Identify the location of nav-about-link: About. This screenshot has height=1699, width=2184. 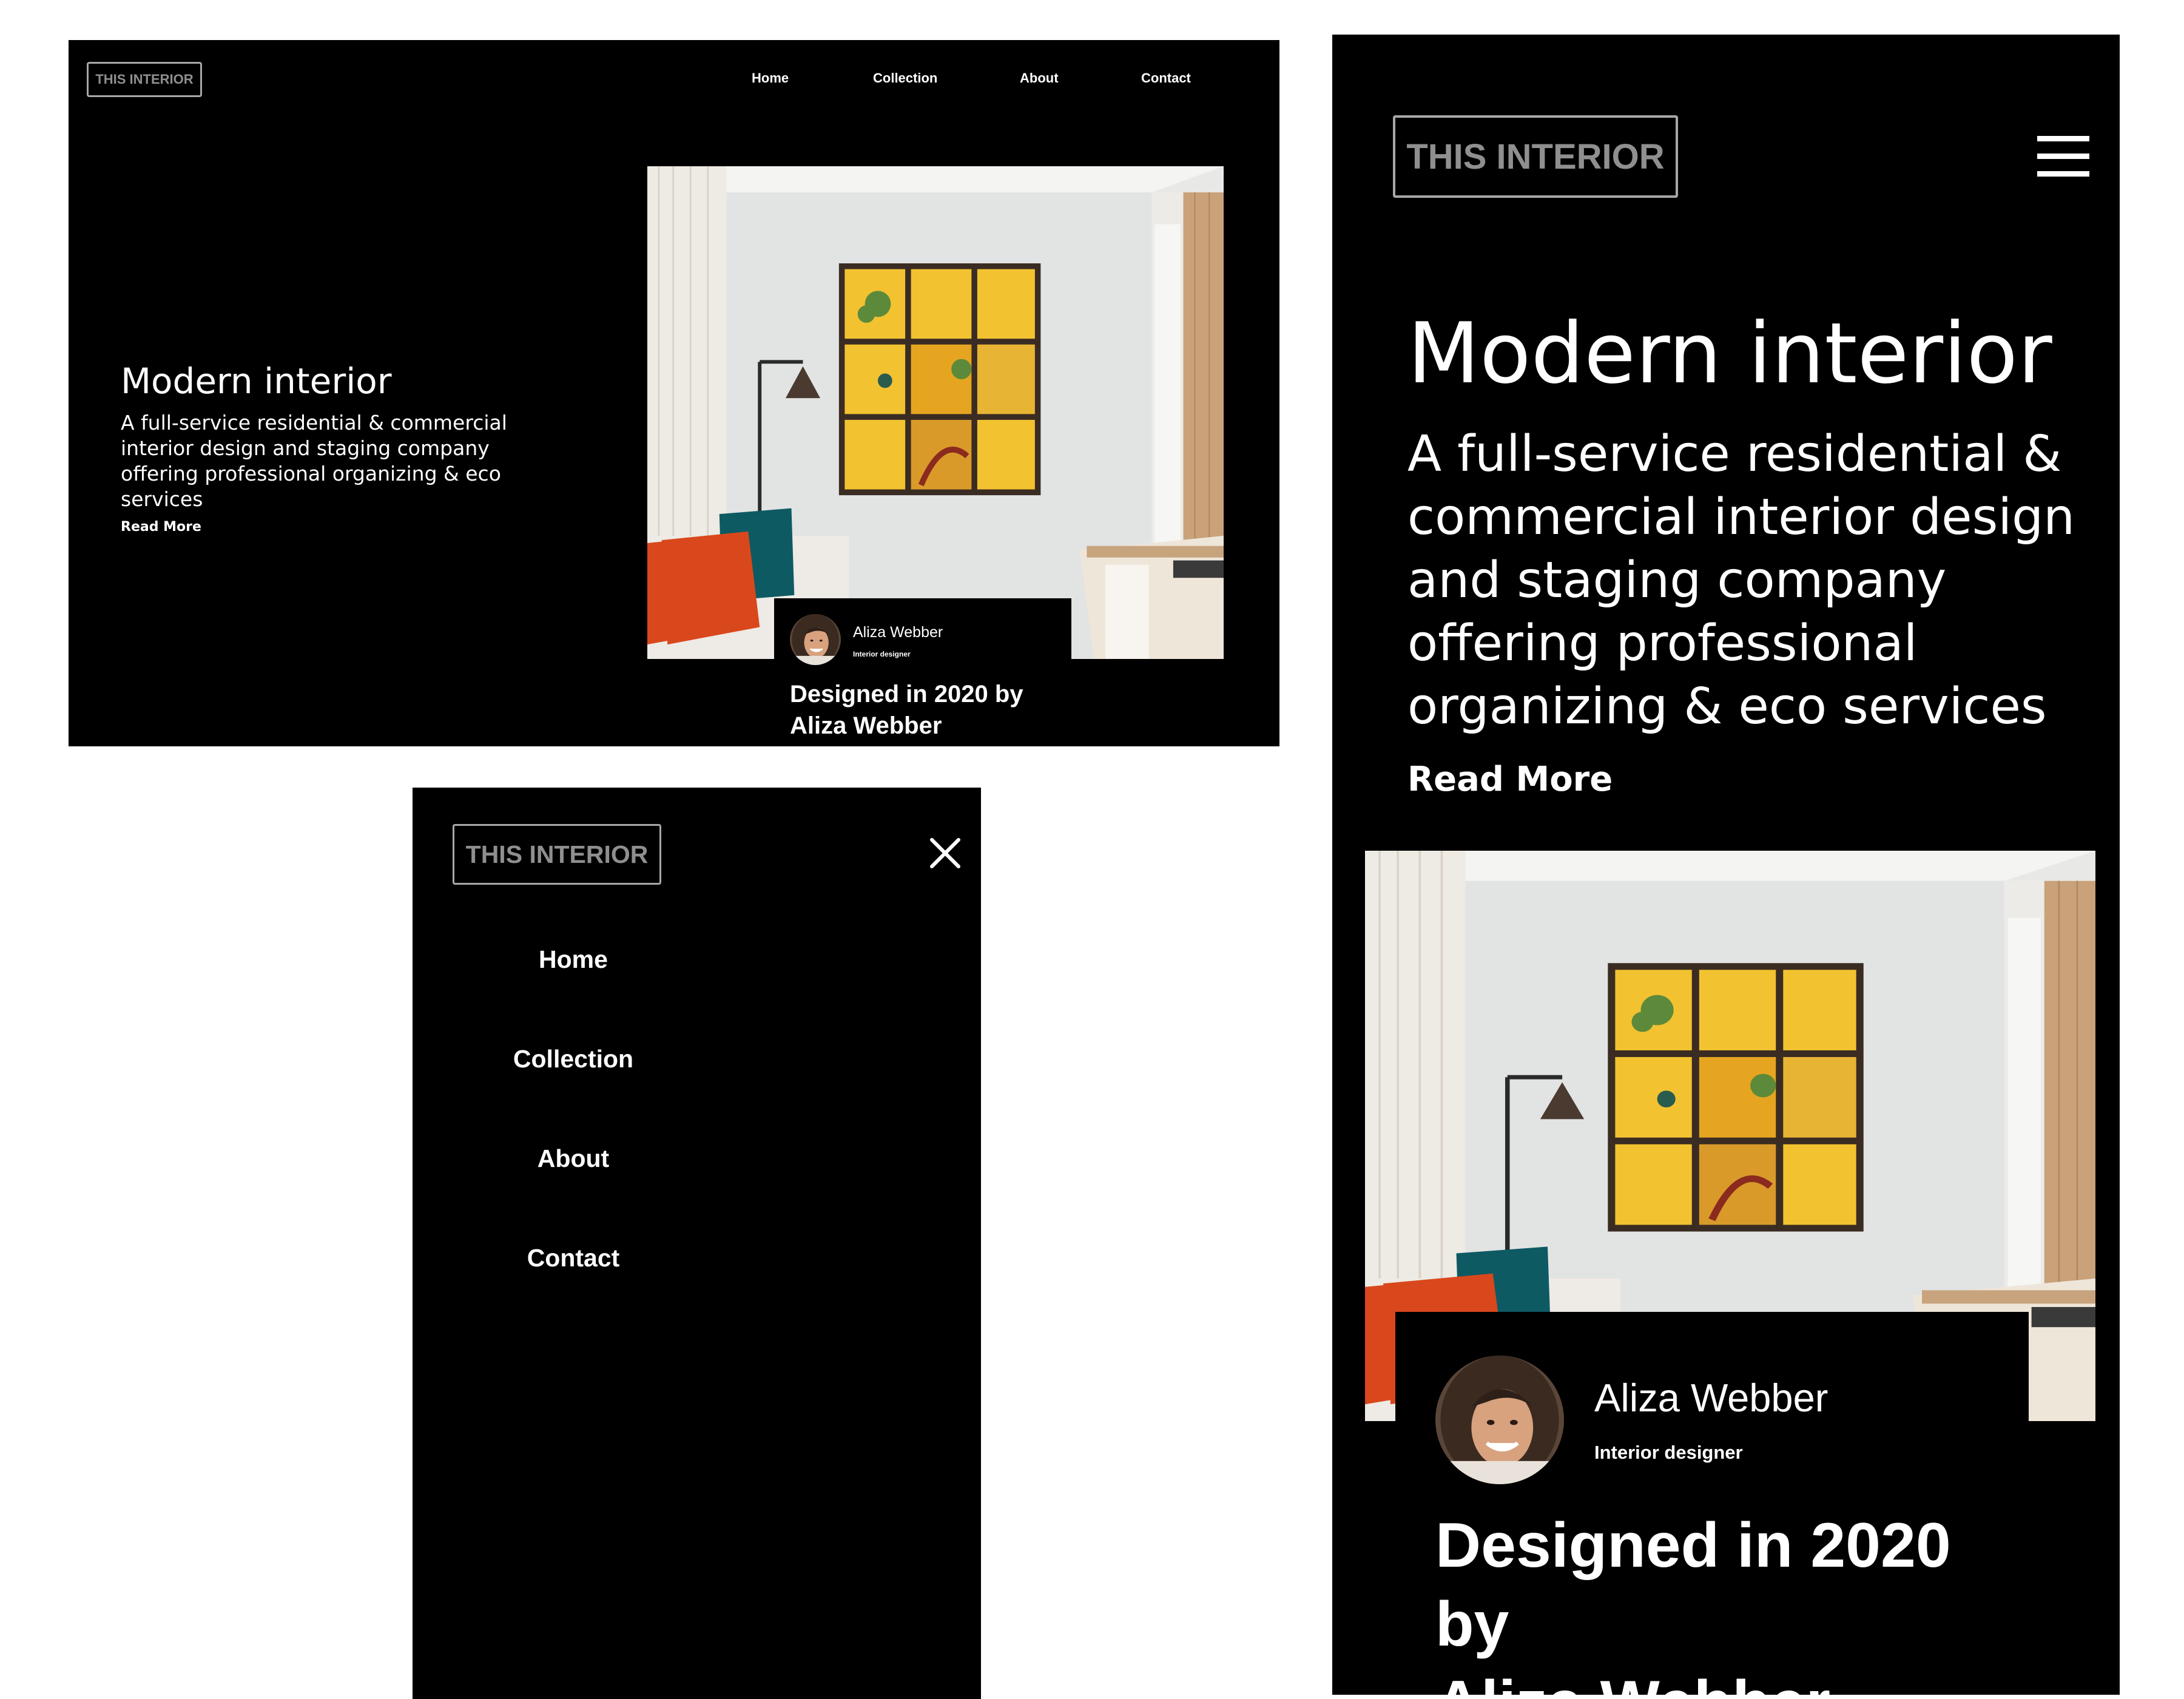
(1039, 78).